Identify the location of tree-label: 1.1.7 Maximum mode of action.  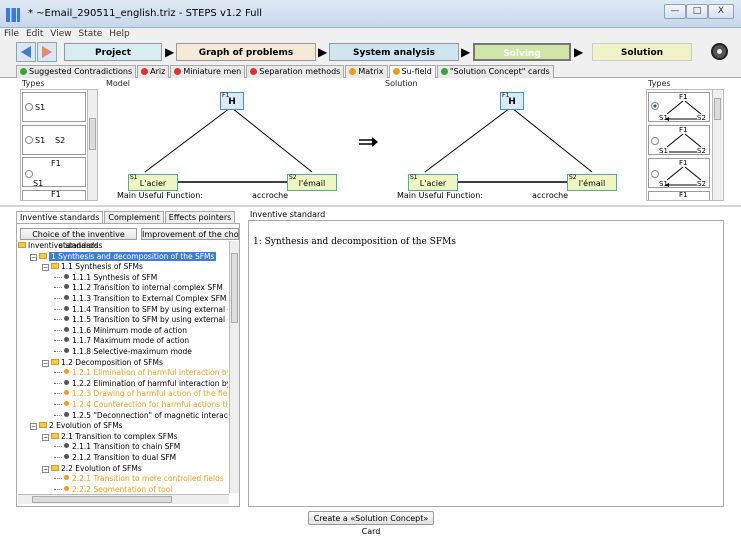
(131, 341).